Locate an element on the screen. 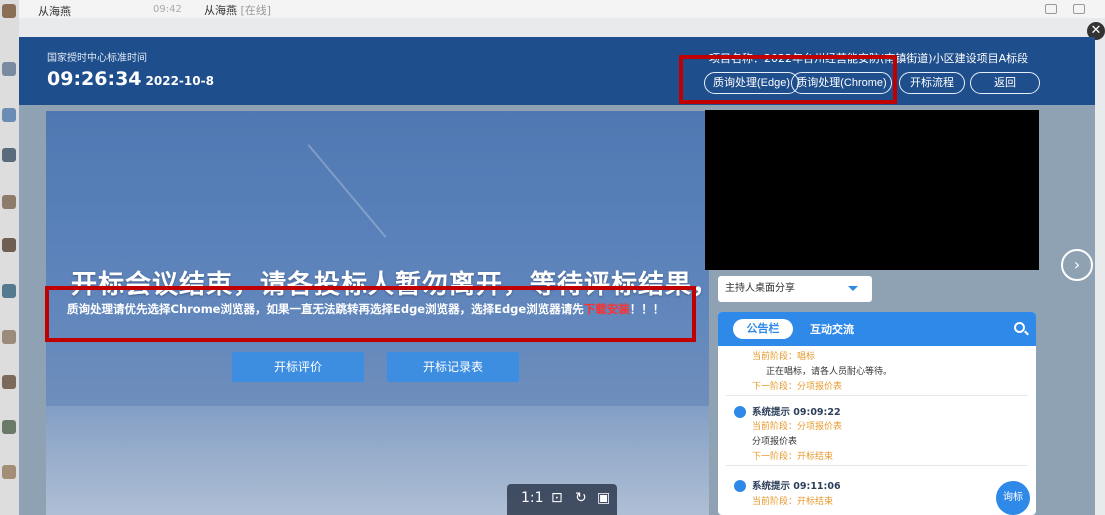  search-icon is located at coordinates (1019, 327).